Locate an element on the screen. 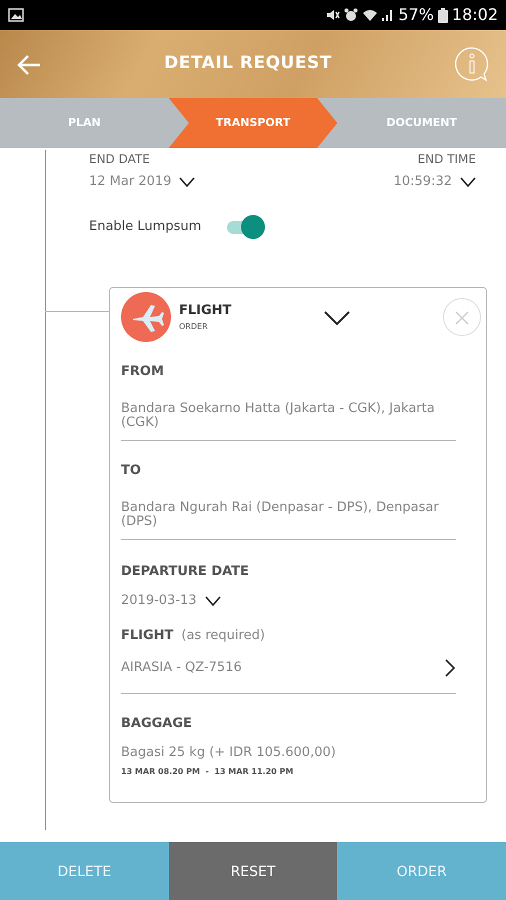  field-label: END DATE is located at coordinates (119, 159).